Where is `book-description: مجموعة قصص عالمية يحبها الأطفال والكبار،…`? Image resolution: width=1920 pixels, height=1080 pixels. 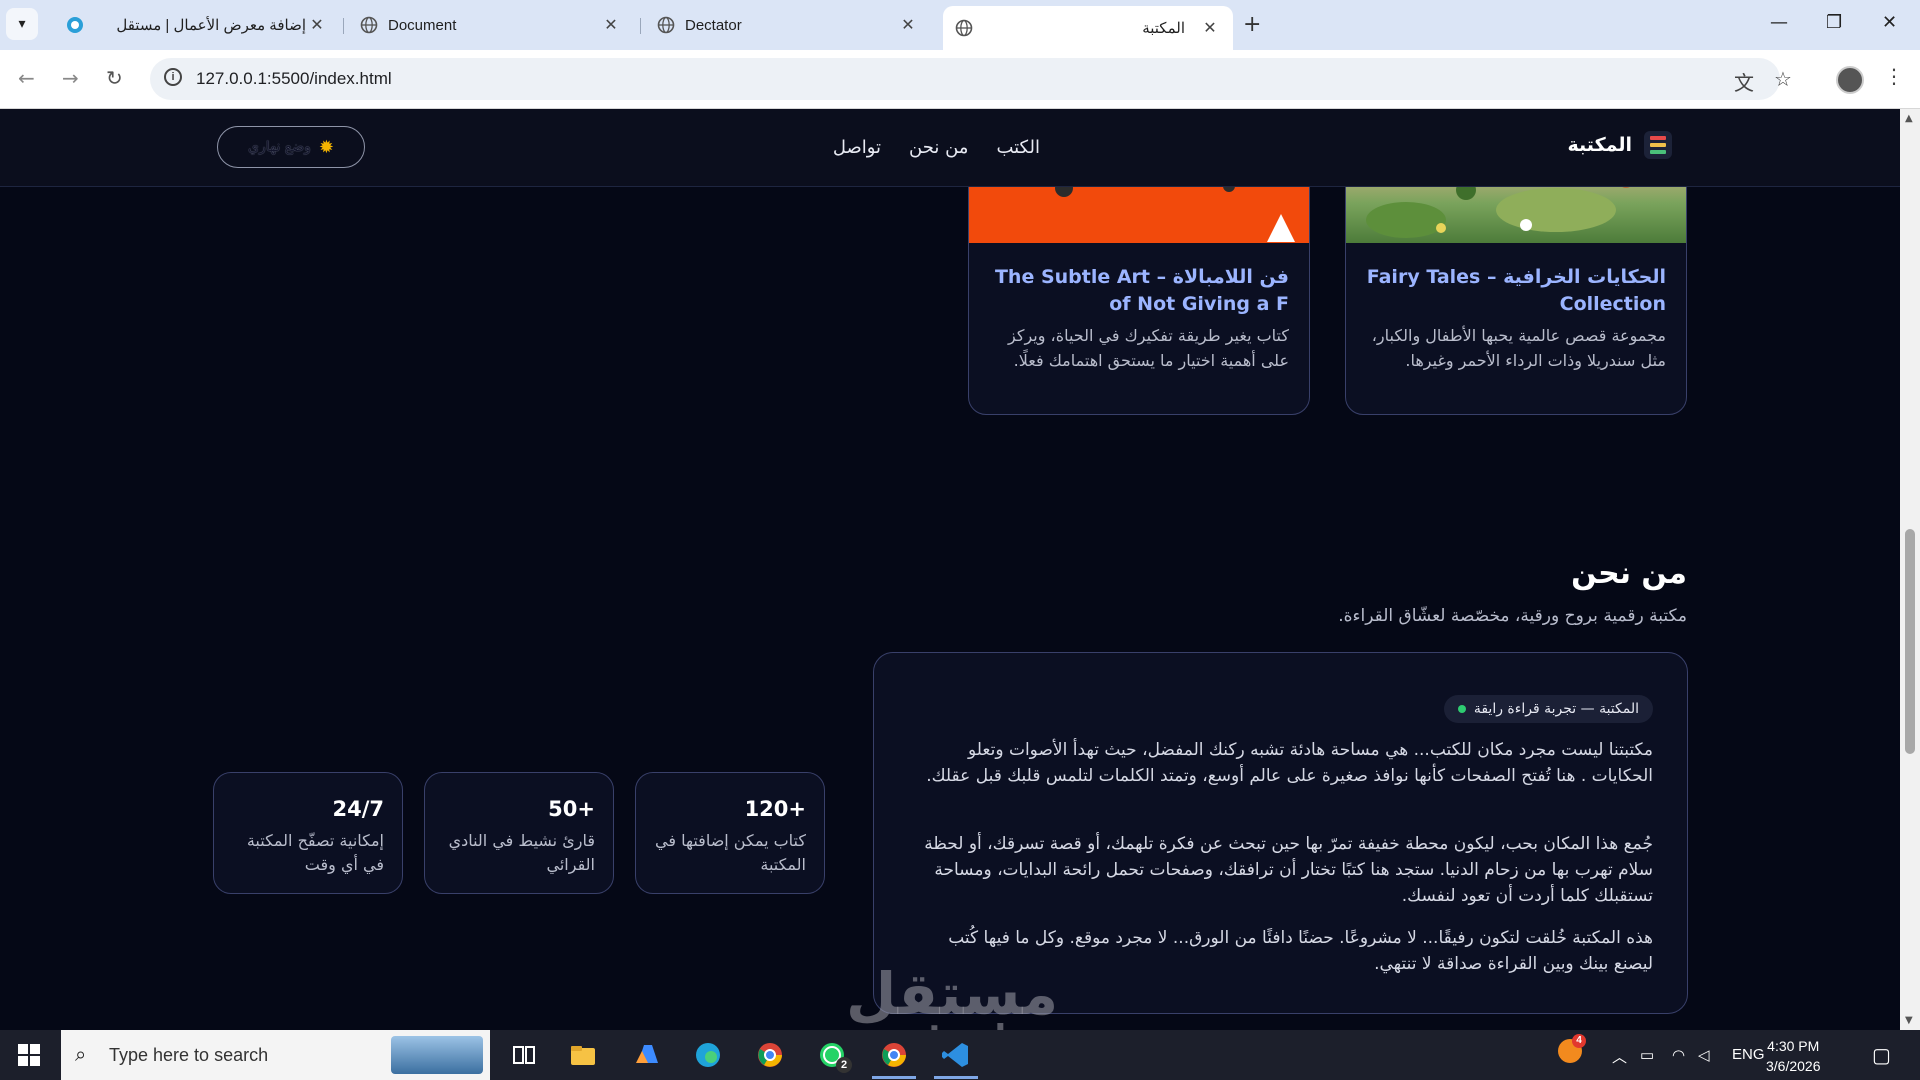 book-description: مجموعة قصص عالمية يحبها الأطفال والكبار،… is located at coordinates (1518, 348).